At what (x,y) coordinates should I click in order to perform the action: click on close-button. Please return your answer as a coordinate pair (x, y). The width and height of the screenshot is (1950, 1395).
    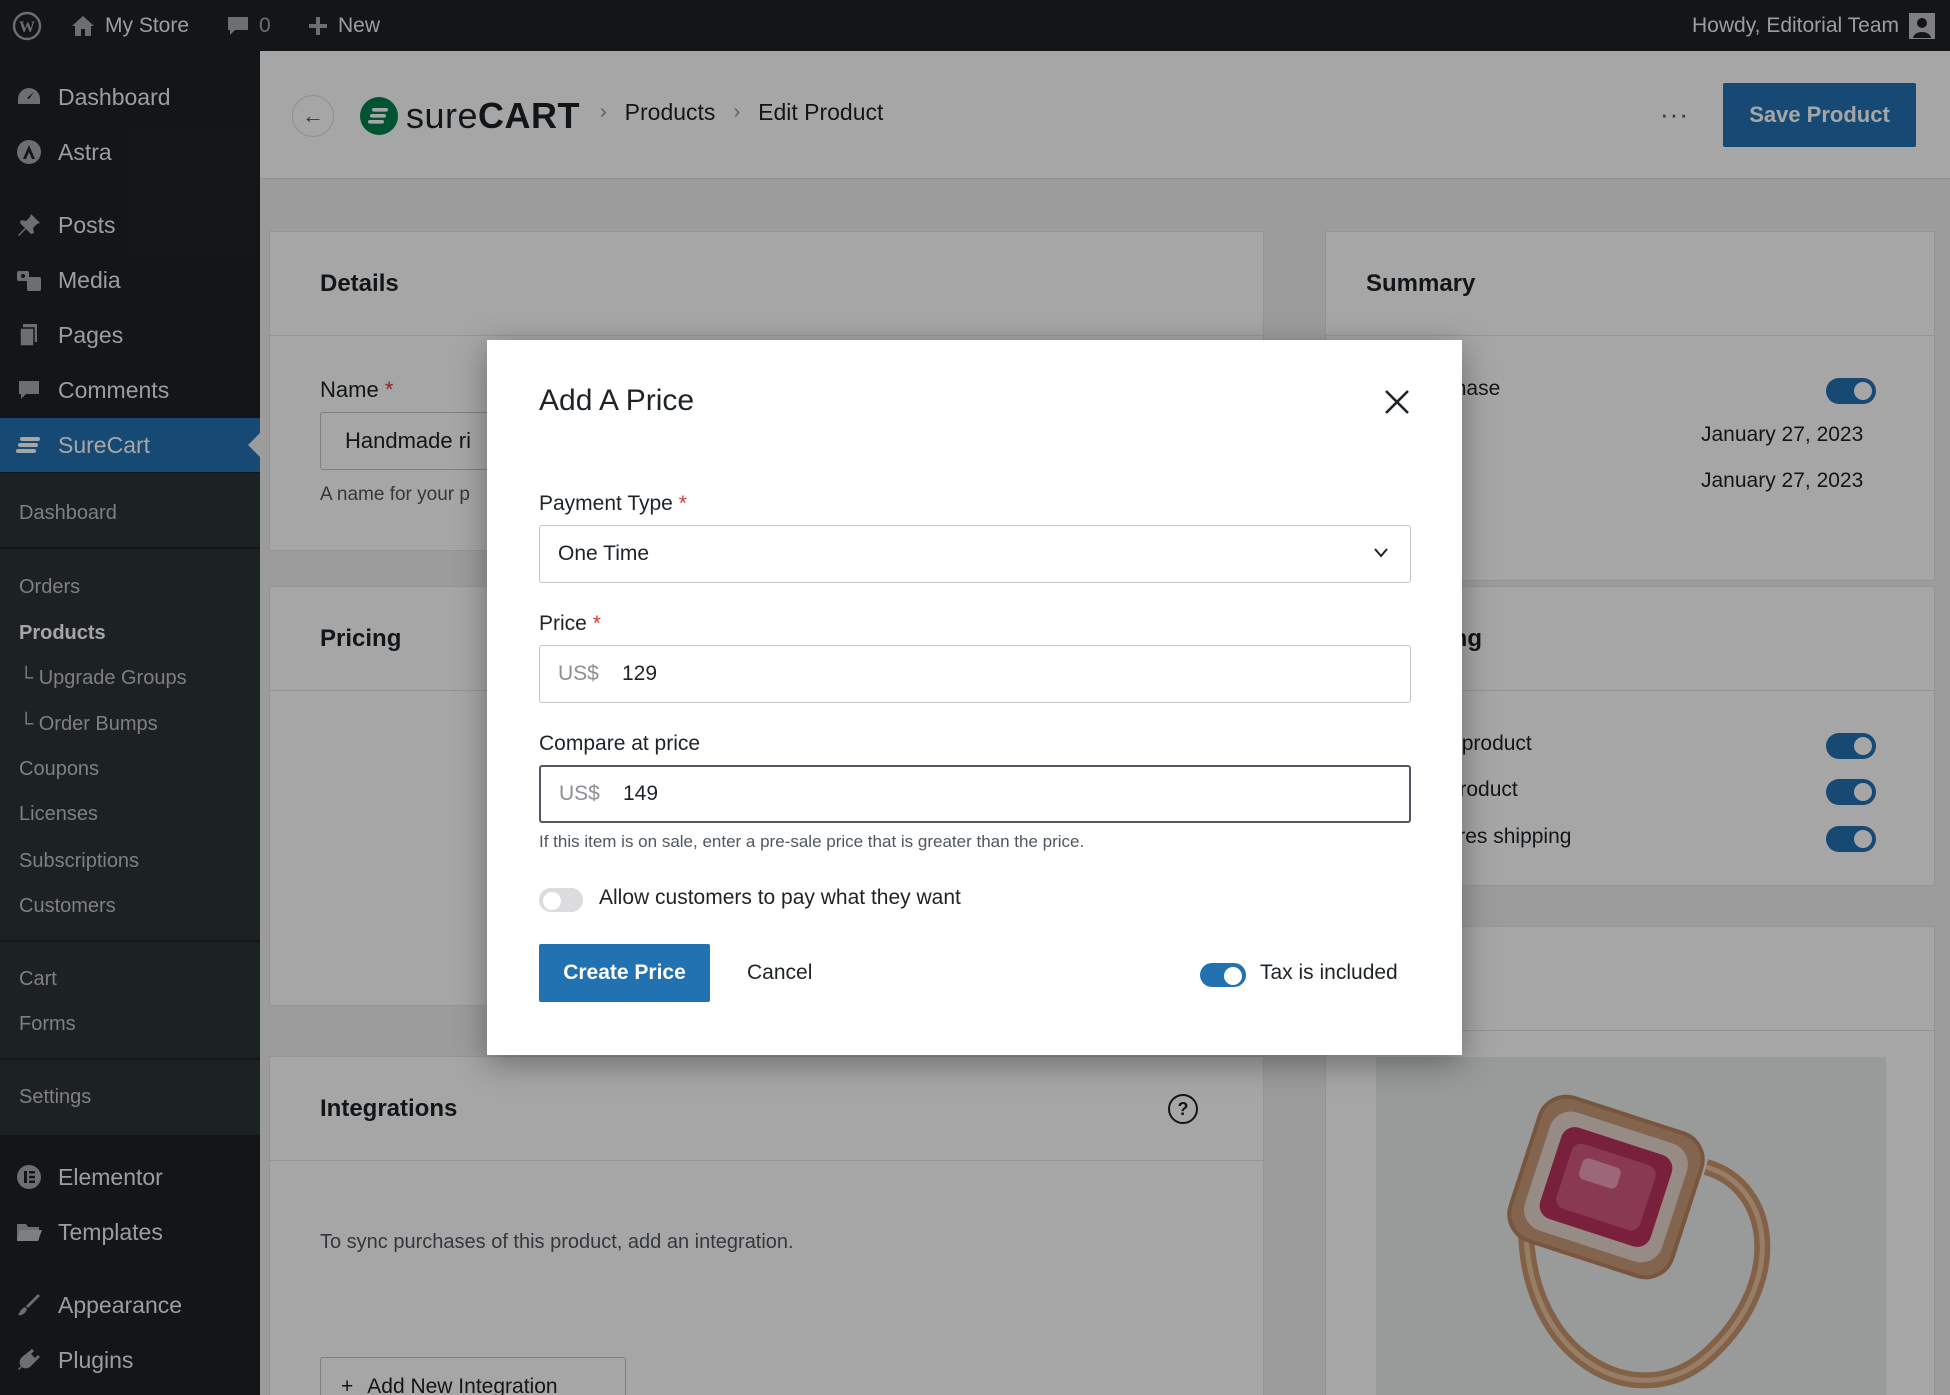
    Looking at the image, I should click on (1397, 402).